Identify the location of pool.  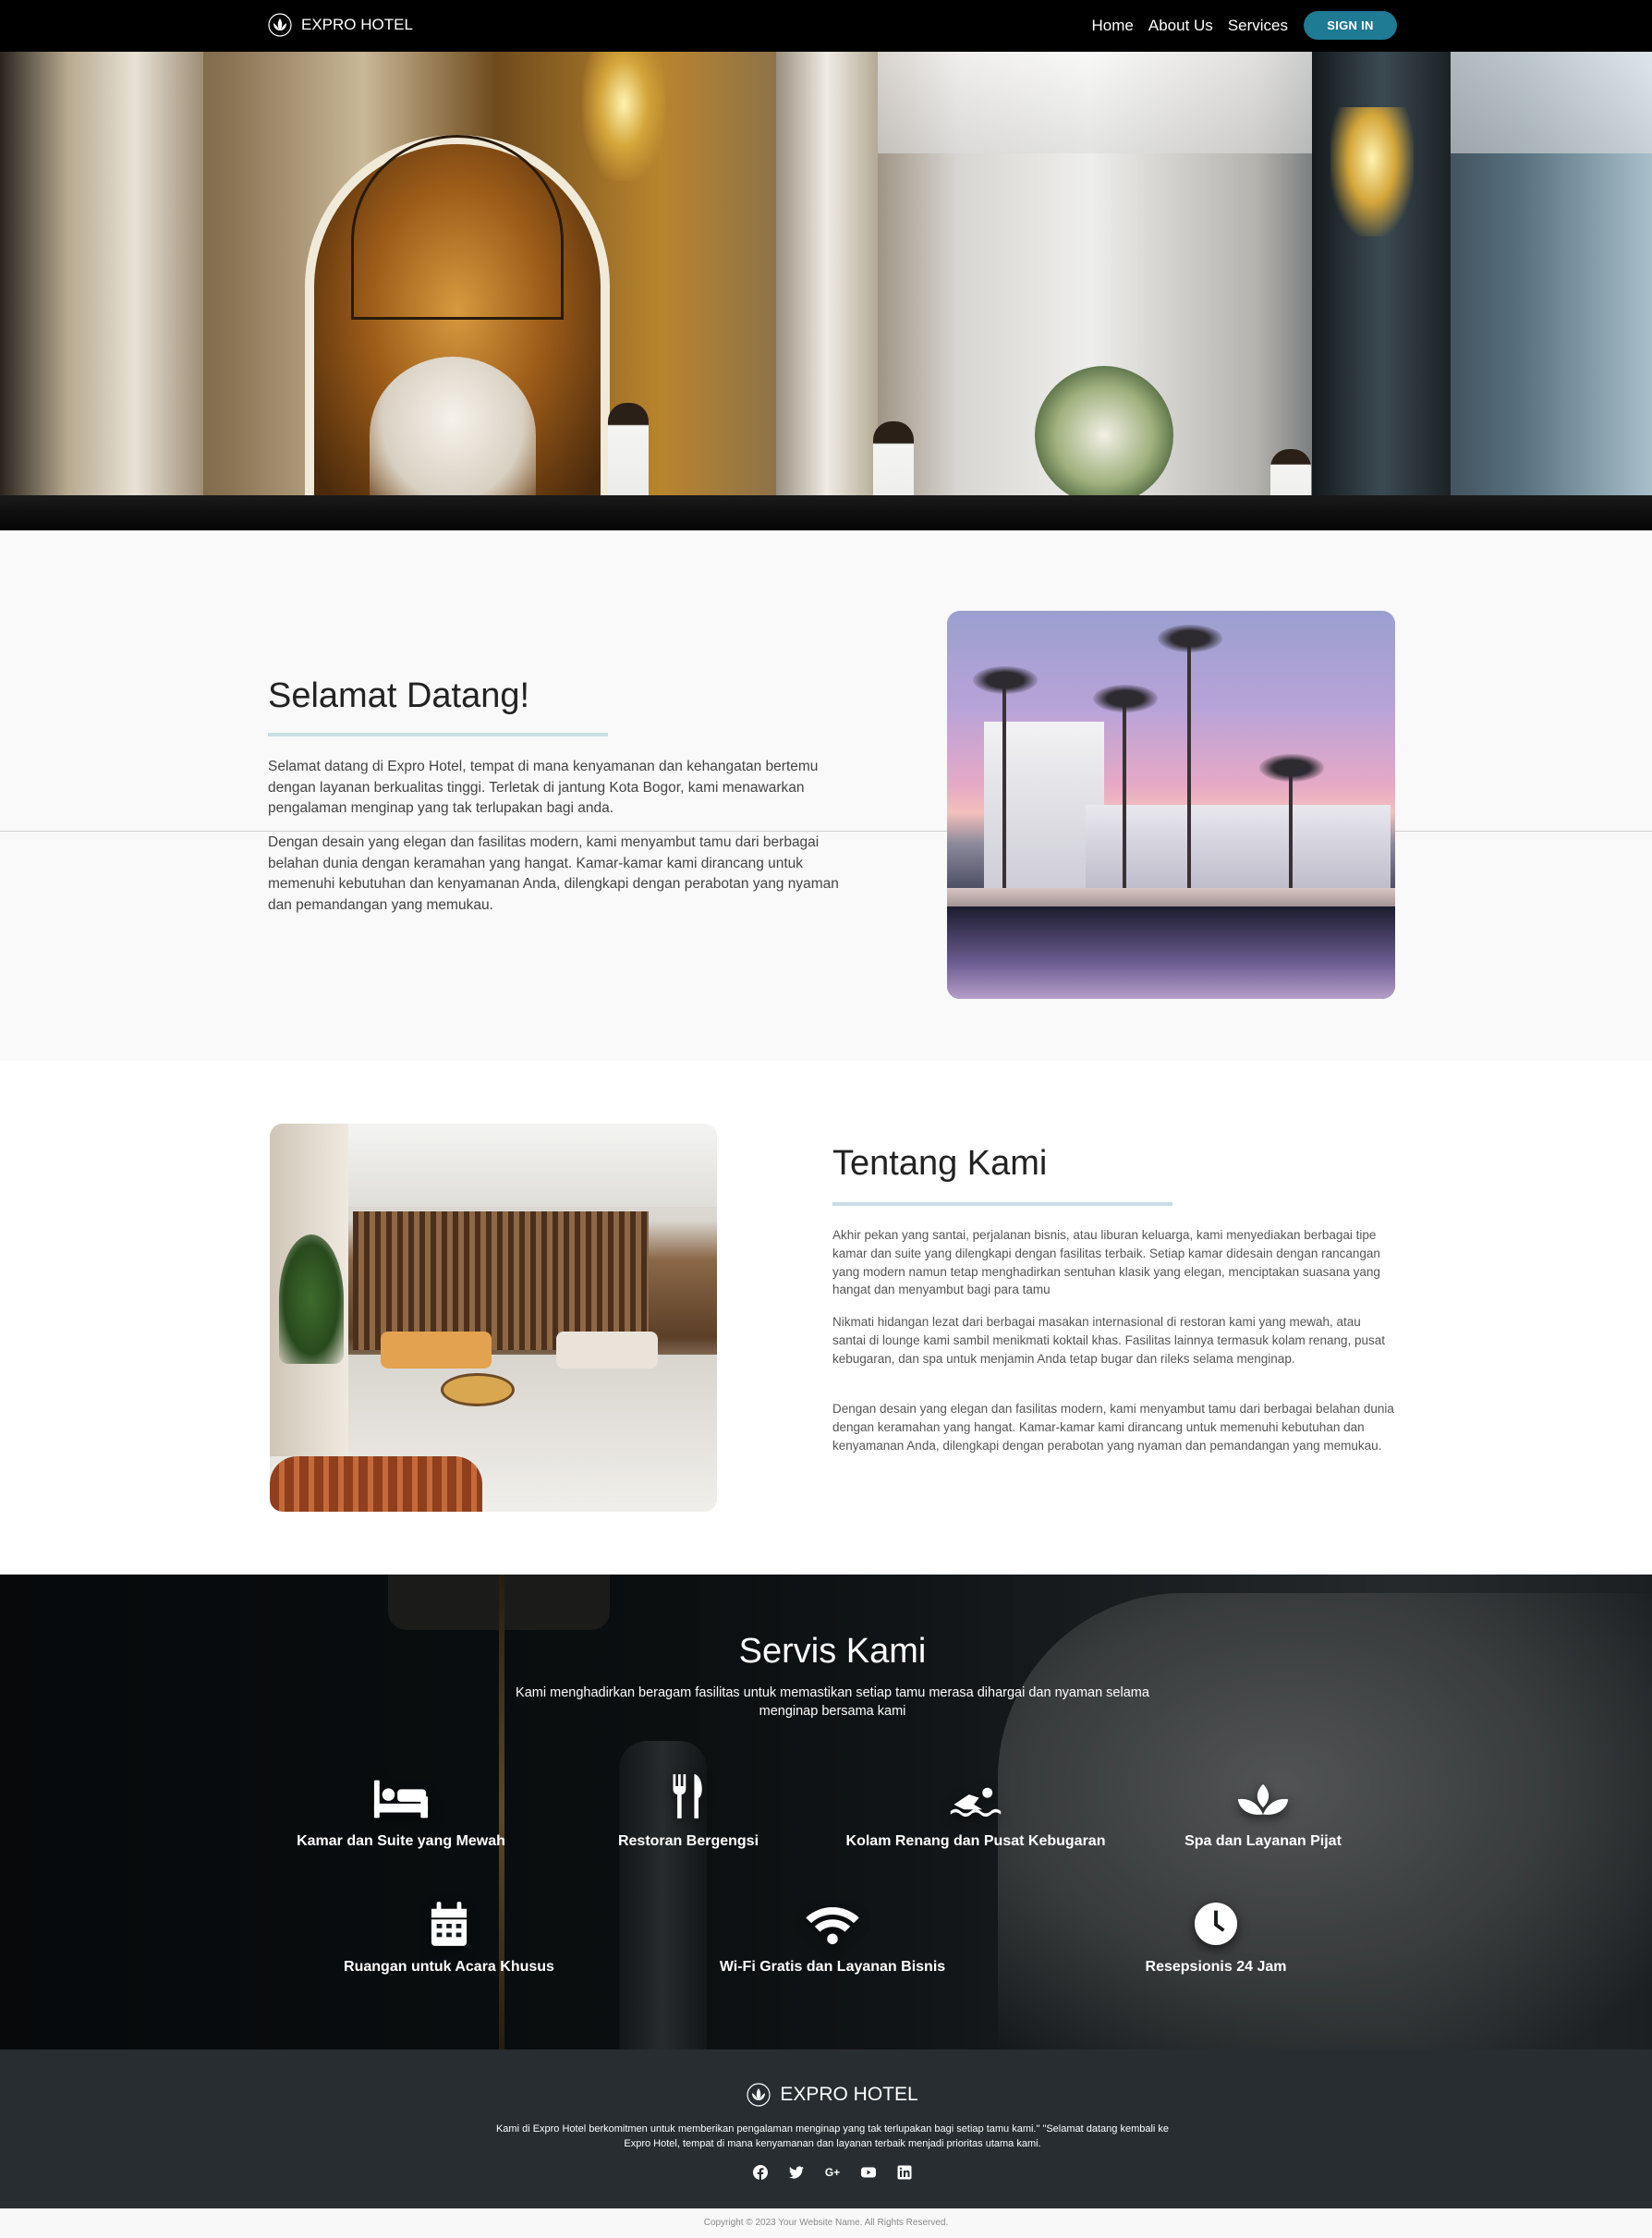
(1171, 952).